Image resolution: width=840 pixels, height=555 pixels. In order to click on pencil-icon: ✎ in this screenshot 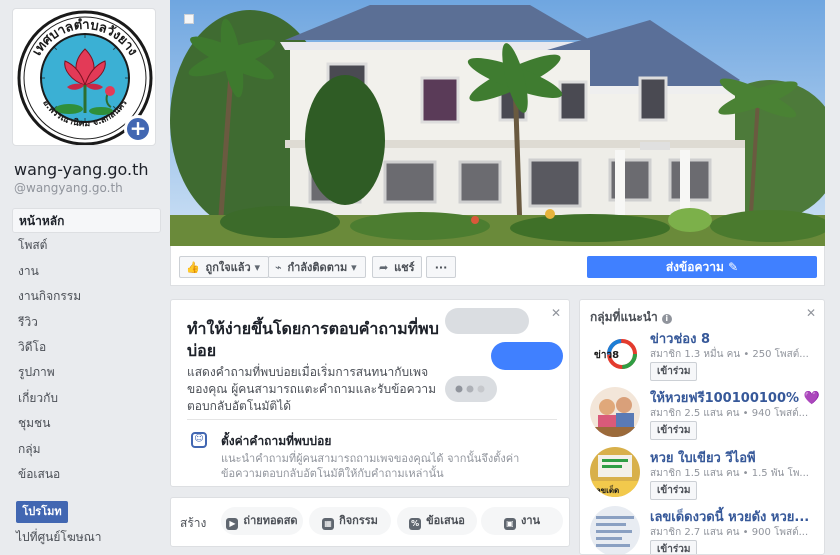, I will do `click(733, 267)`.